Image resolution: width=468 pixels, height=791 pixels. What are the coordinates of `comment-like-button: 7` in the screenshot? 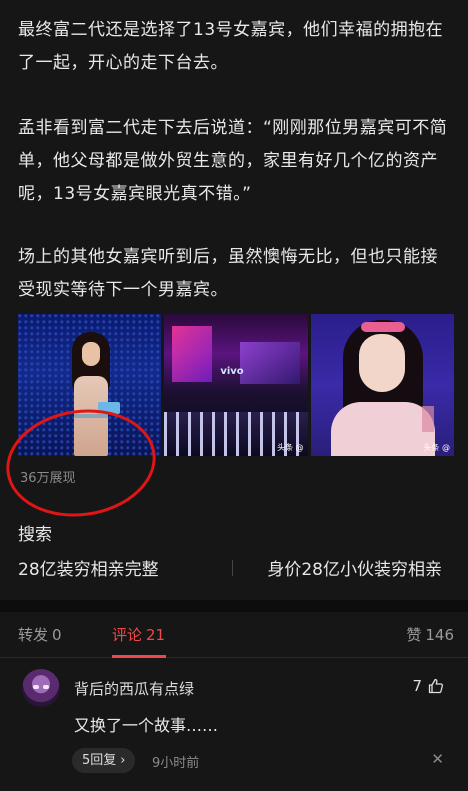 It's located at (428, 686).